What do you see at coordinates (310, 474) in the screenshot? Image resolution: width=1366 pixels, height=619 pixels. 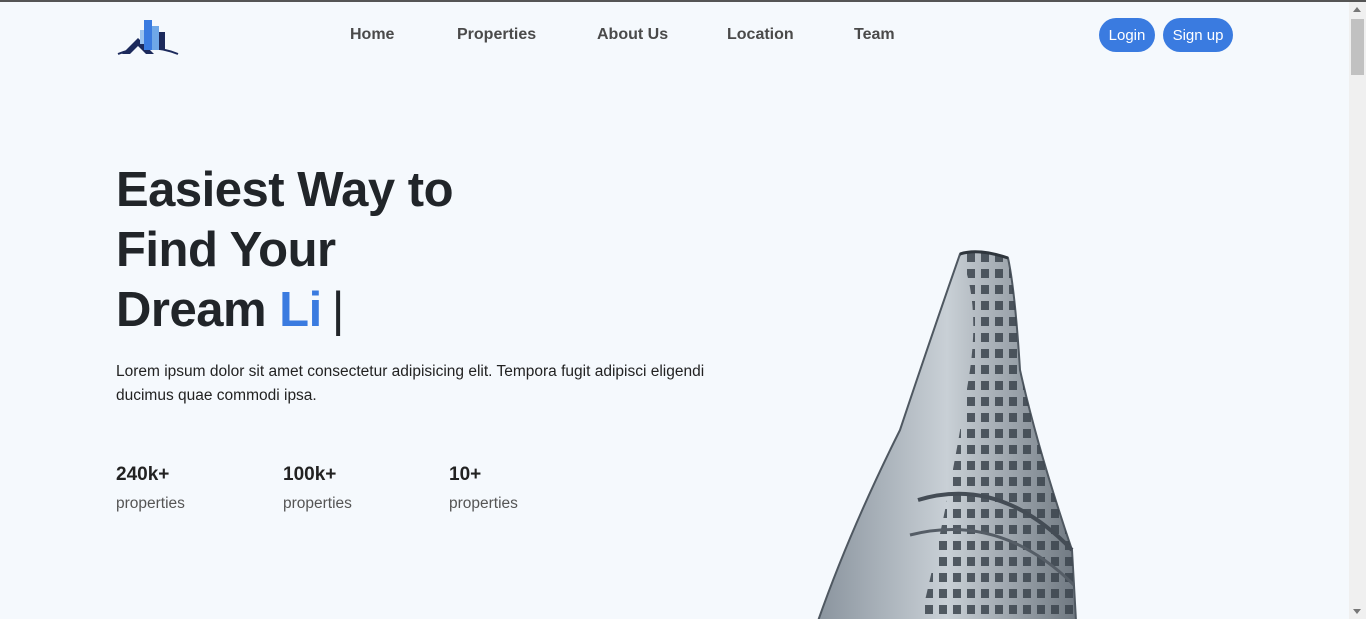 I see `stat-value: 100k+` at bounding box center [310, 474].